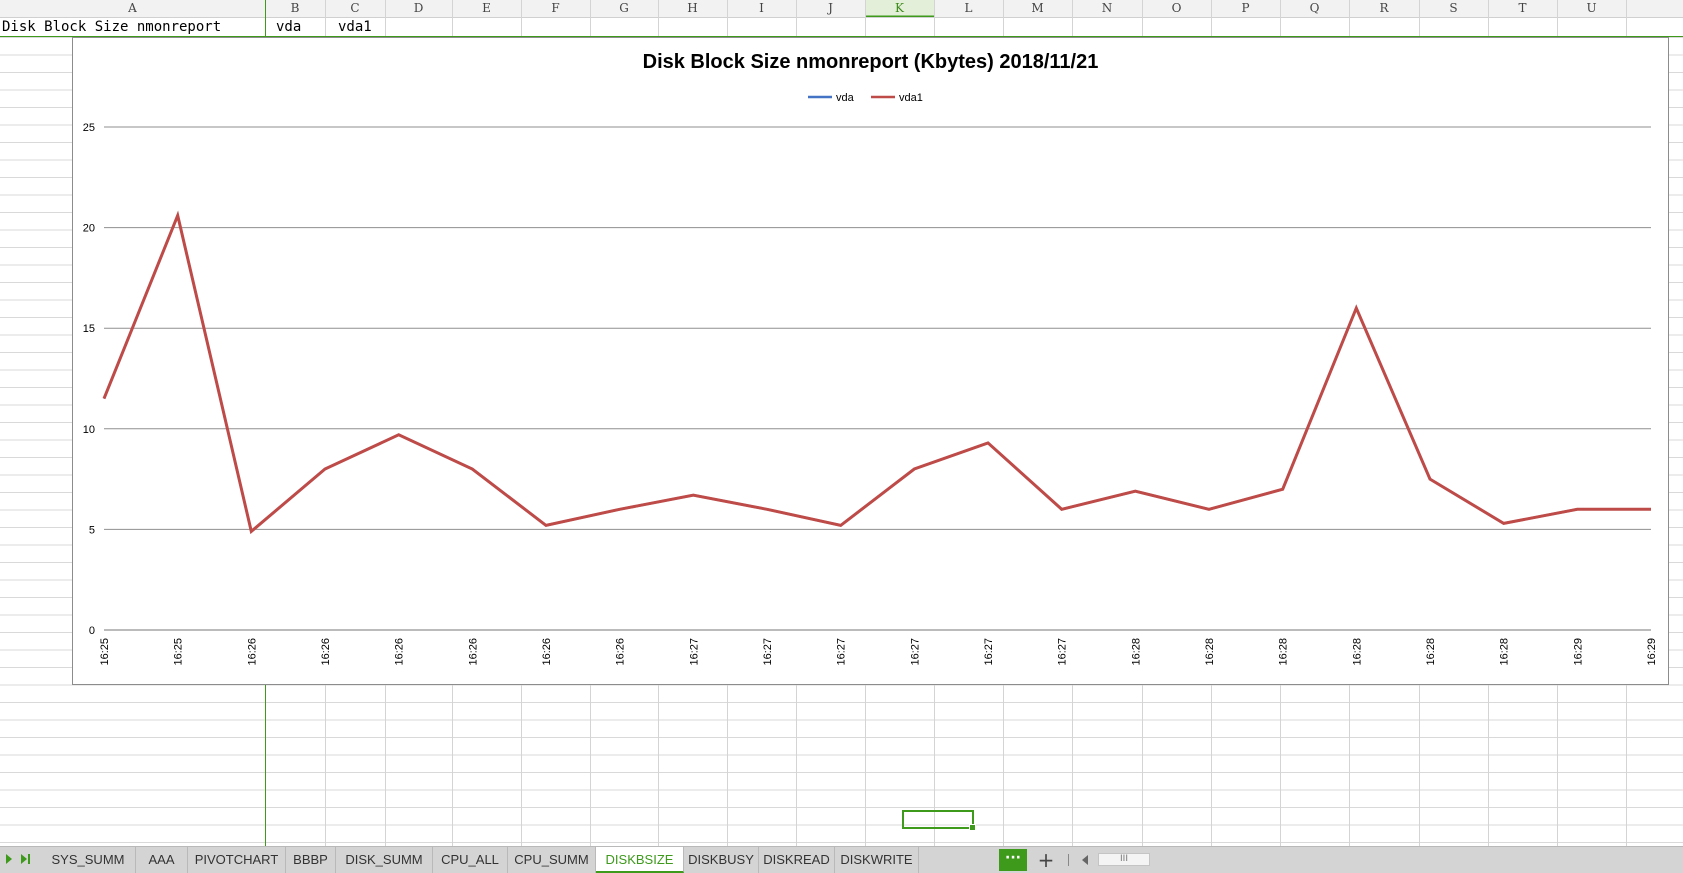 The height and width of the screenshot is (873, 1683). Describe the element at coordinates (797, 860) in the screenshot. I see `sheet-tab-diskread: DISKREAD` at that location.